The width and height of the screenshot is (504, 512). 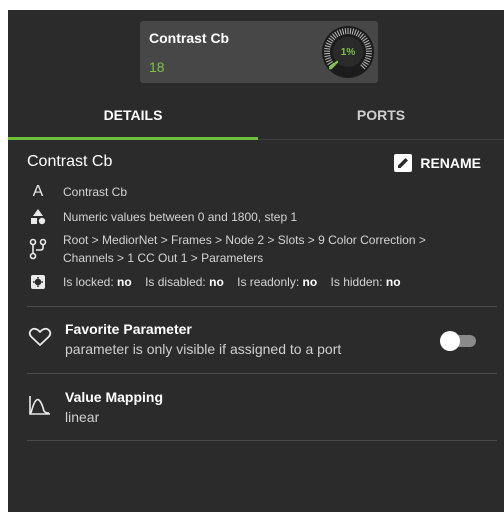 What do you see at coordinates (70, 161) in the screenshot?
I see `detail-title: Contrast Cb` at bounding box center [70, 161].